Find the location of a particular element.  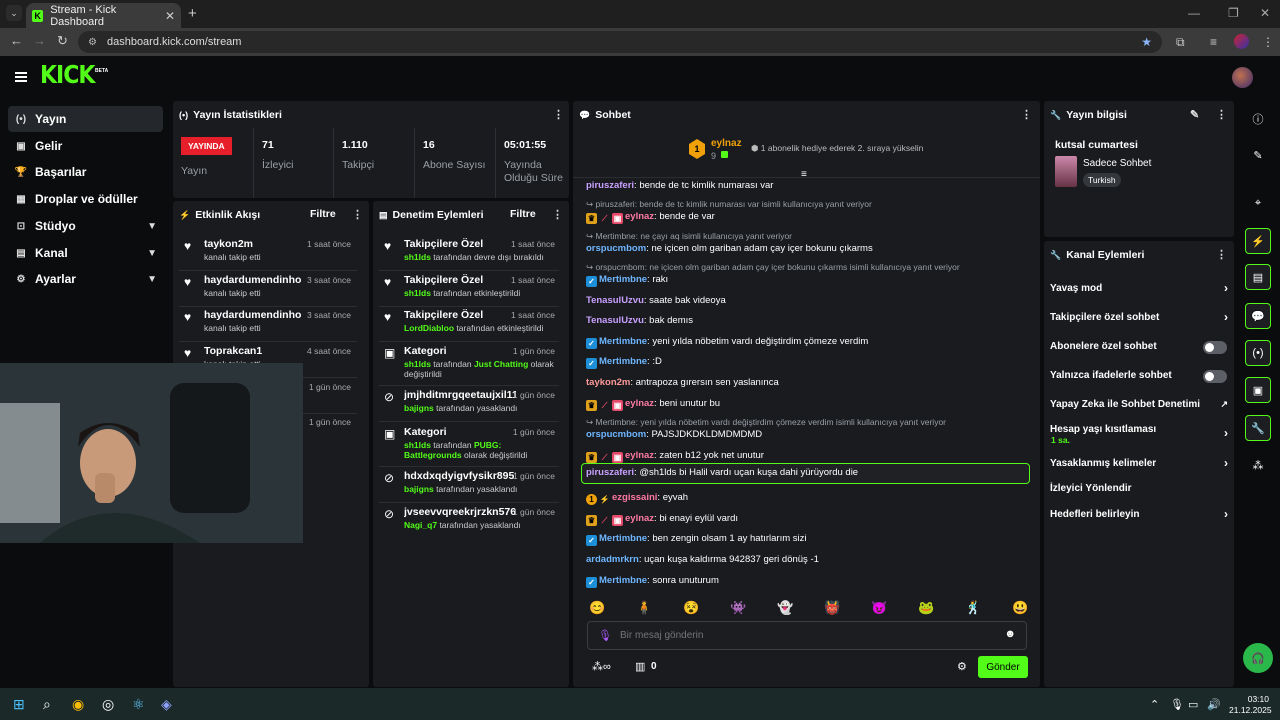

chat-message: ✓ Mertimbne: sonra unuturum is located at coordinates (652, 581).